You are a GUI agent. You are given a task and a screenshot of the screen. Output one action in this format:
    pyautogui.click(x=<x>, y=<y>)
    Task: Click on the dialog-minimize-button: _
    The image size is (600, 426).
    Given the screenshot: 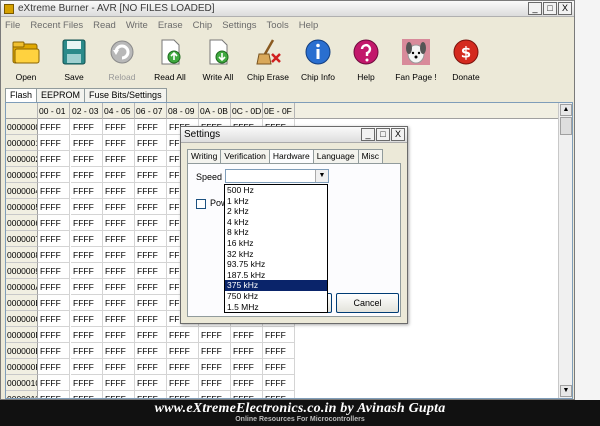 What is the action you would take?
    pyautogui.click(x=368, y=134)
    